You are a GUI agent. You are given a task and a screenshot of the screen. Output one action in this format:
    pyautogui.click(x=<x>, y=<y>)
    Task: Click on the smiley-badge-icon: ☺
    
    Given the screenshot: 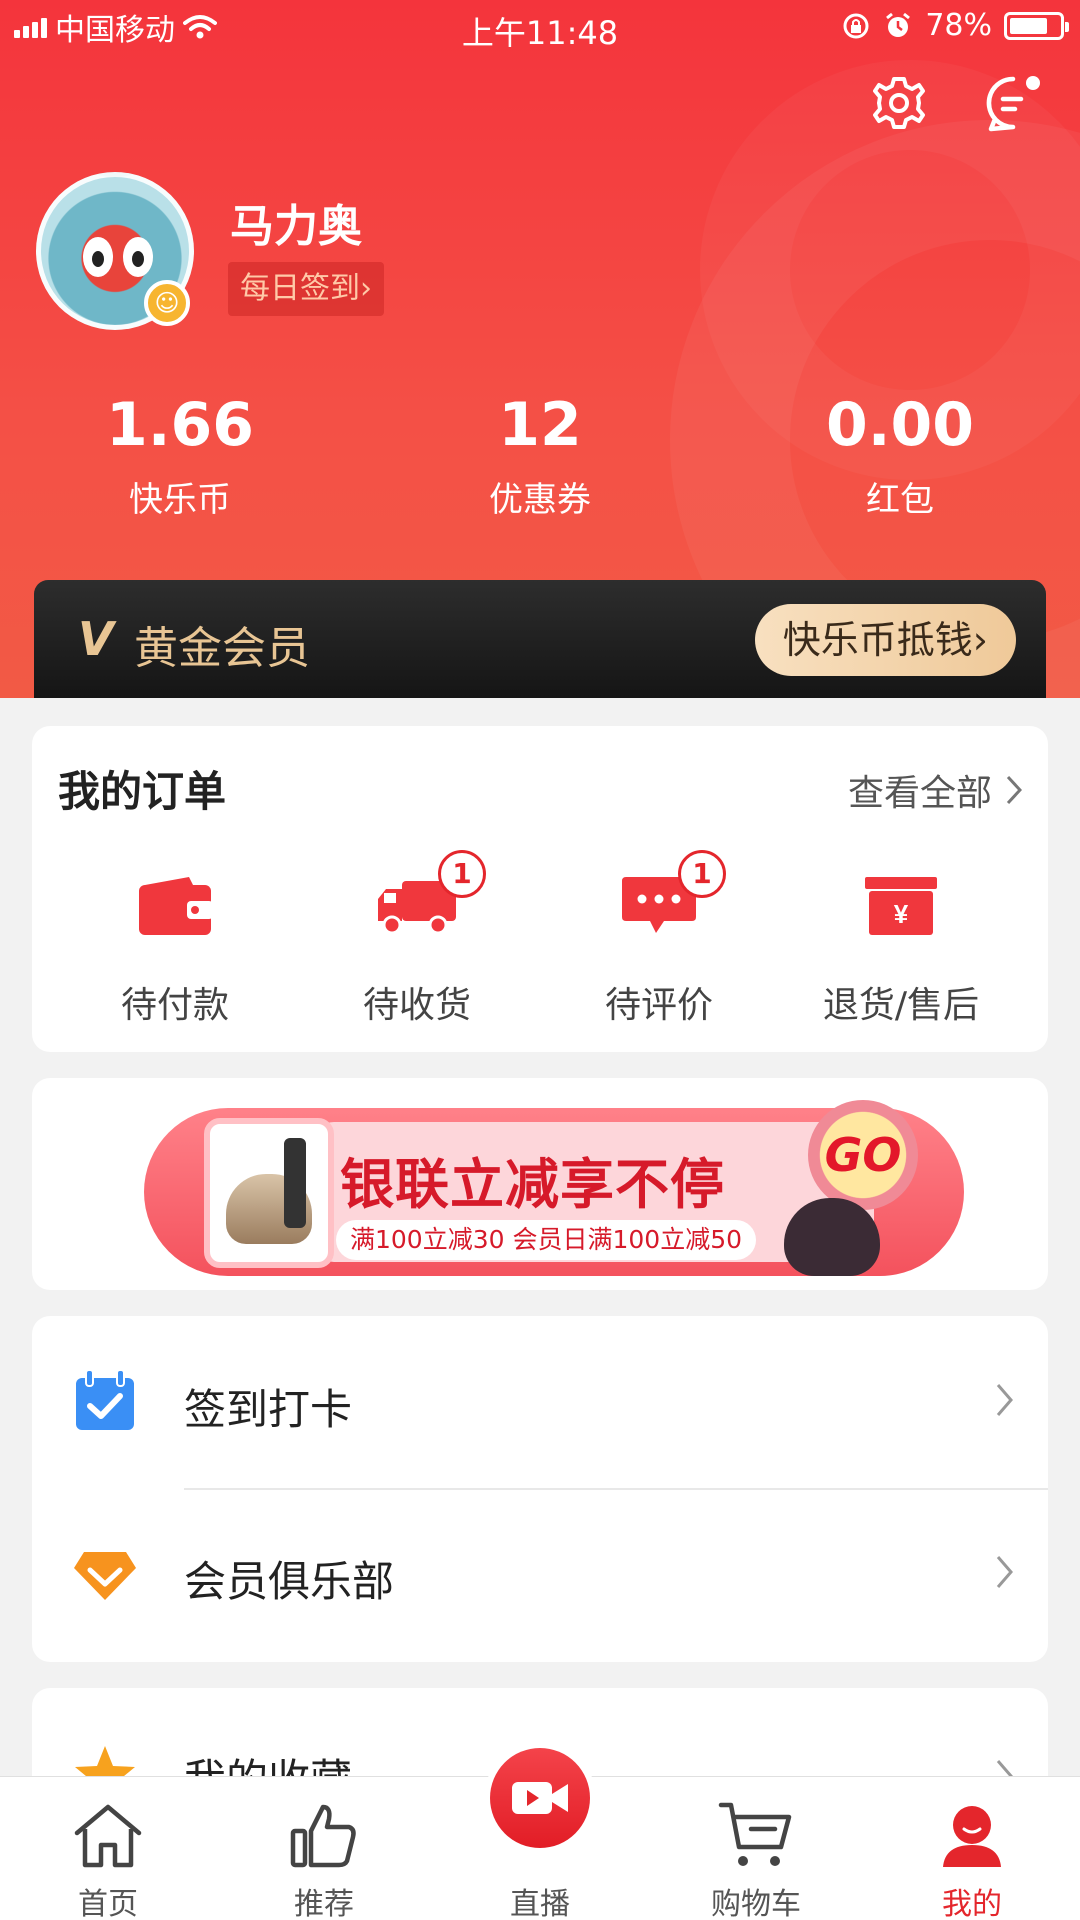 What is the action you would take?
    pyautogui.click(x=167, y=303)
    